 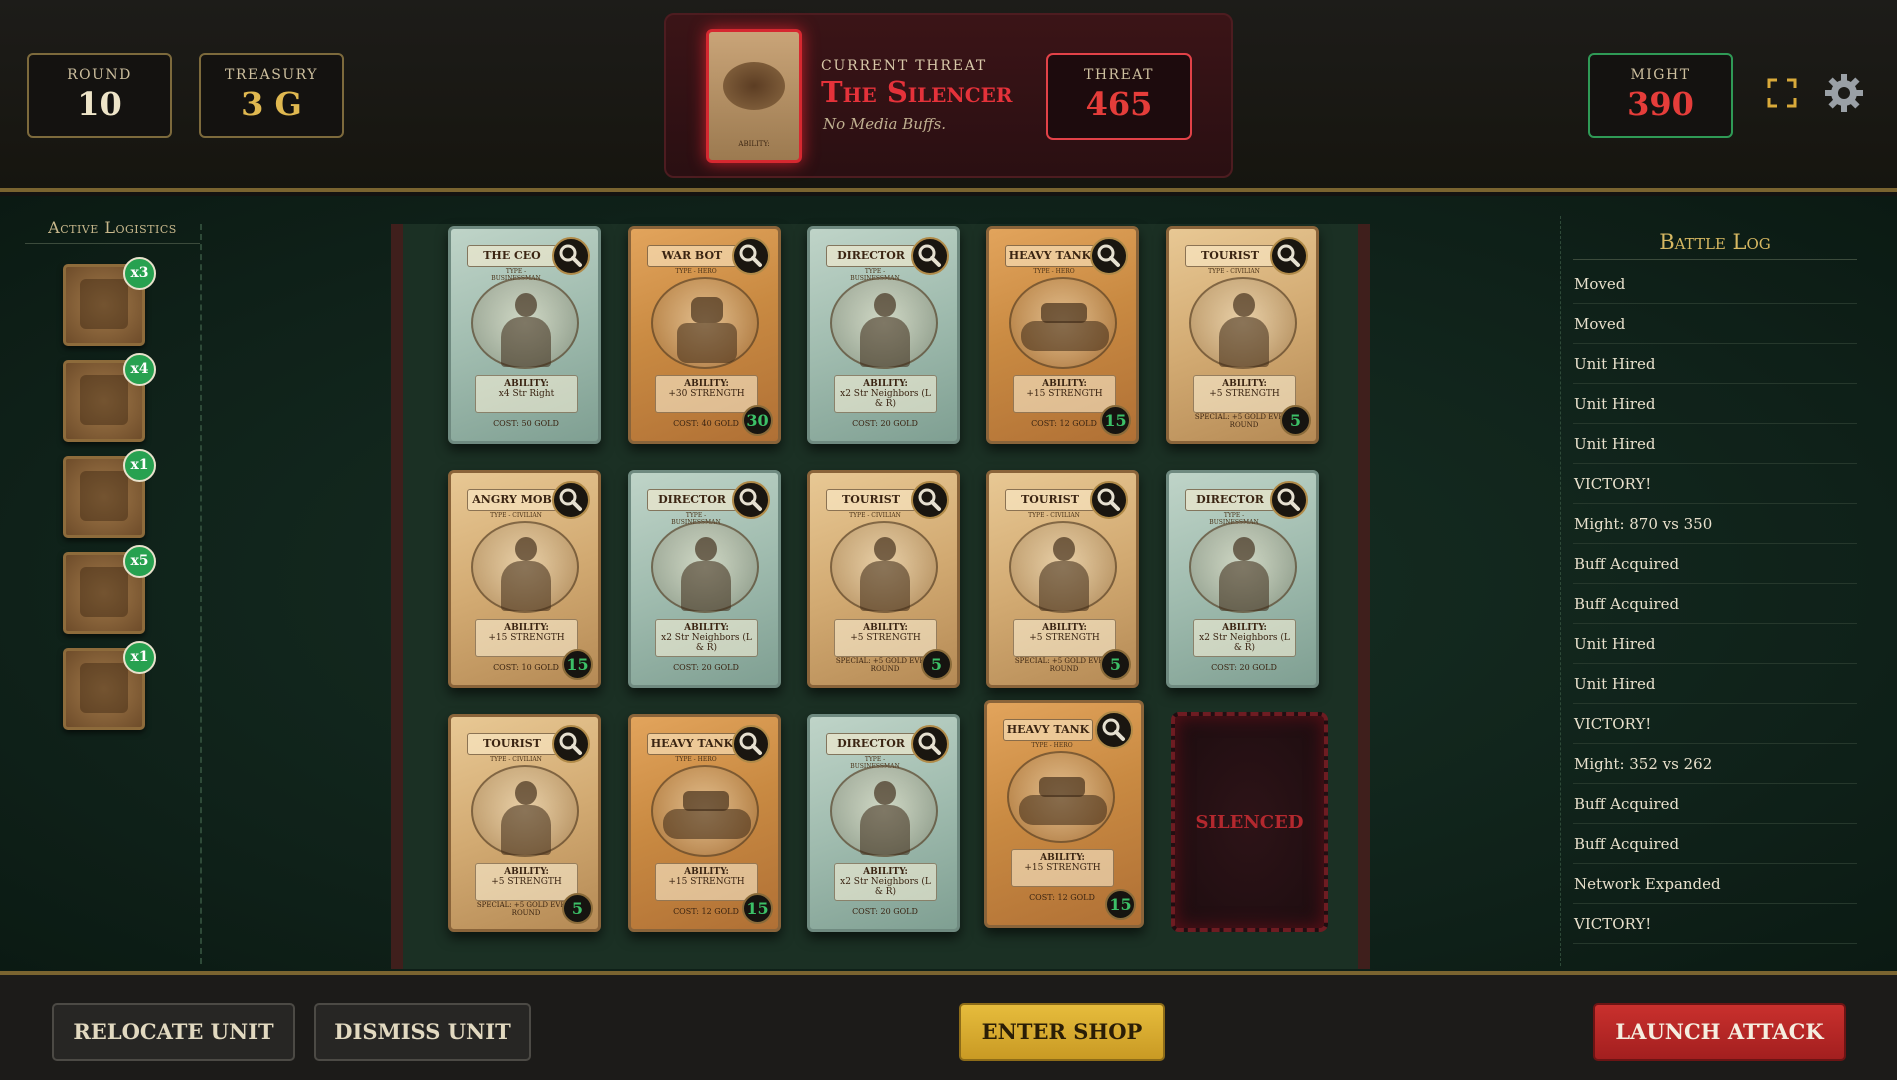 I want to click on card-type: Type - Hero, so click(x=696, y=271).